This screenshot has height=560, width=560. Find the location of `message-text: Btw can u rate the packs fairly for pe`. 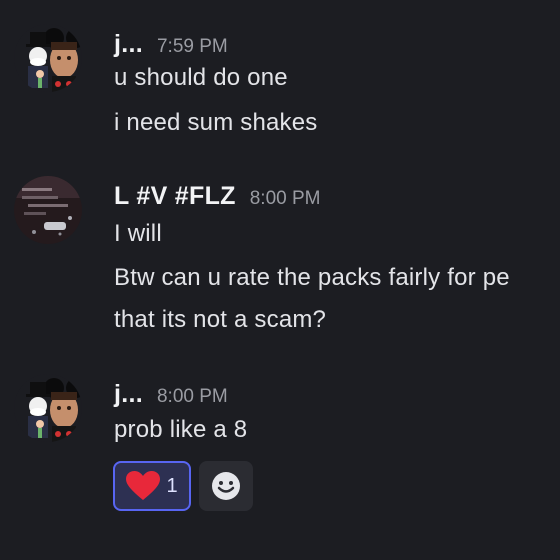

message-text: Btw can u rate the packs fairly for pe is located at coordinates (312, 277).